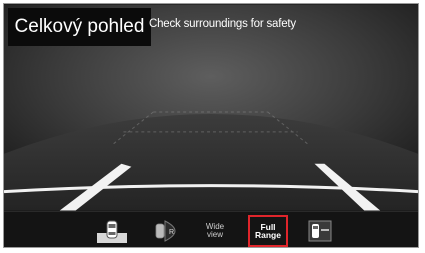  I want to click on rear-camera-icon: R, so click(165, 231).